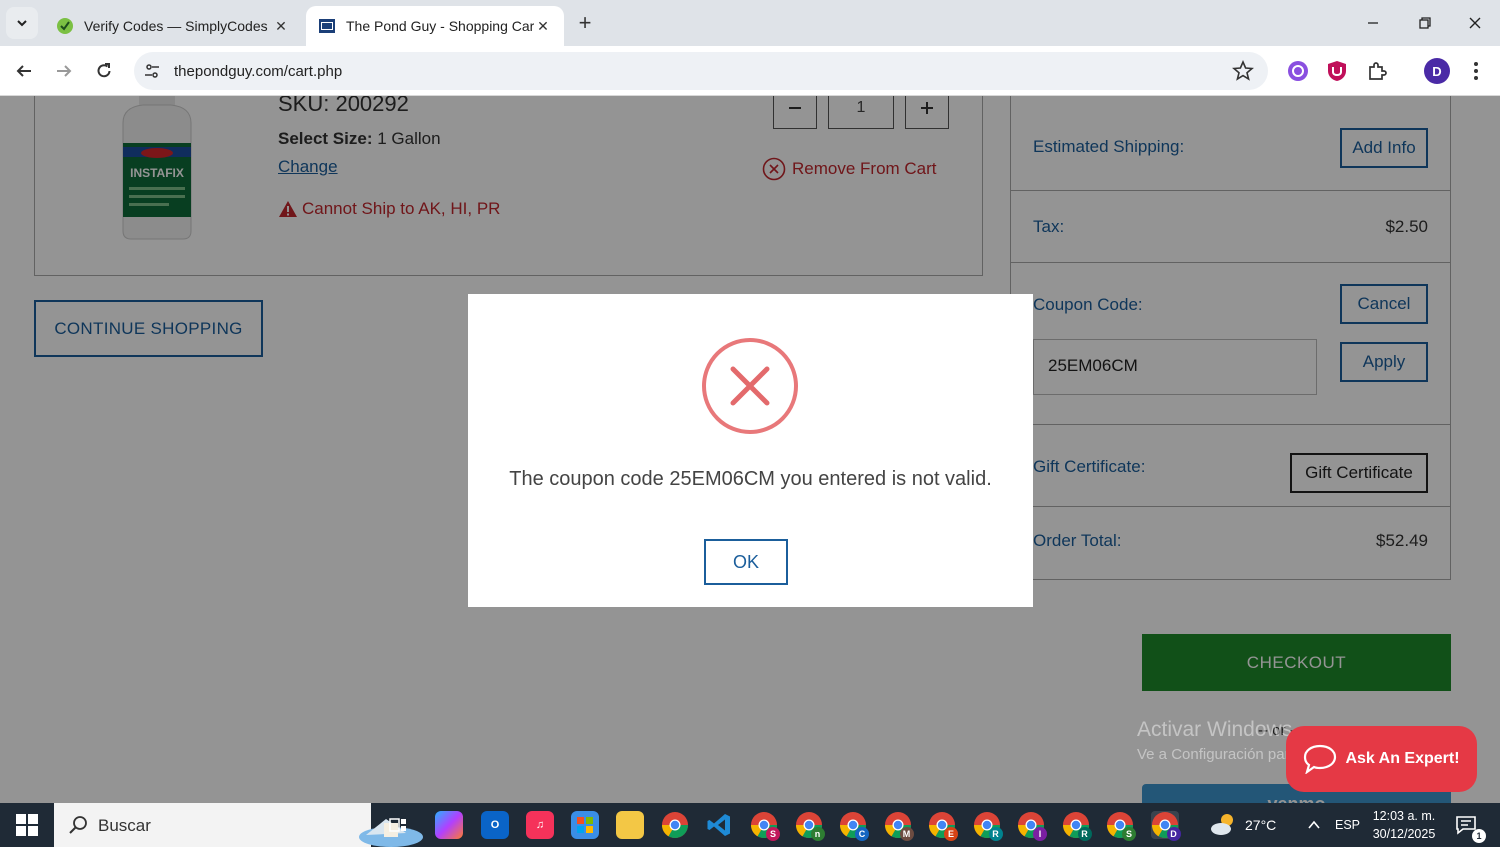 The height and width of the screenshot is (847, 1500). What do you see at coordinates (1402, 758) in the screenshot?
I see `ask-expert-label: Ask An Expert!` at bounding box center [1402, 758].